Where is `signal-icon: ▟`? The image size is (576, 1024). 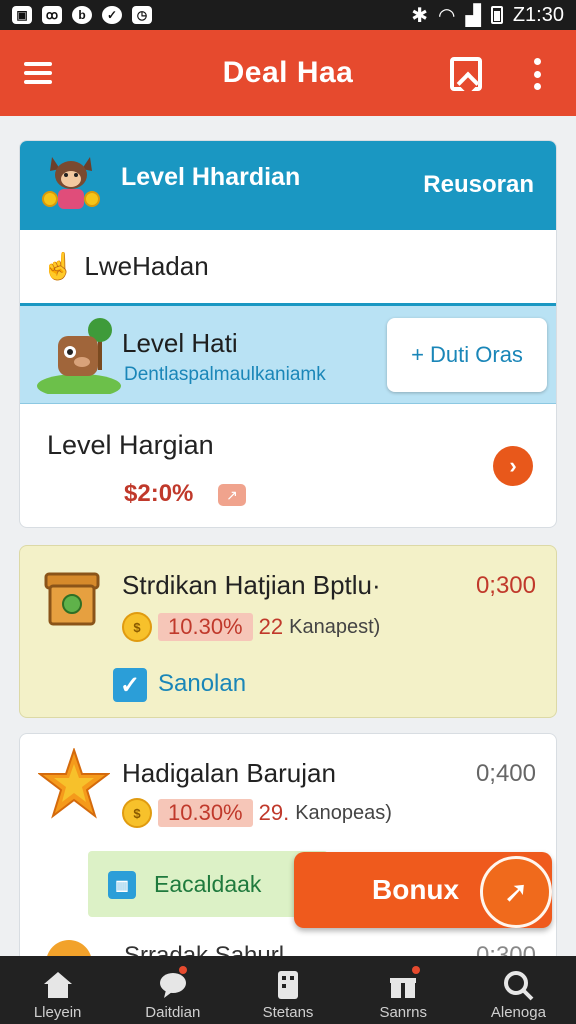
signal-icon: ▟ is located at coordinates (473, 15).